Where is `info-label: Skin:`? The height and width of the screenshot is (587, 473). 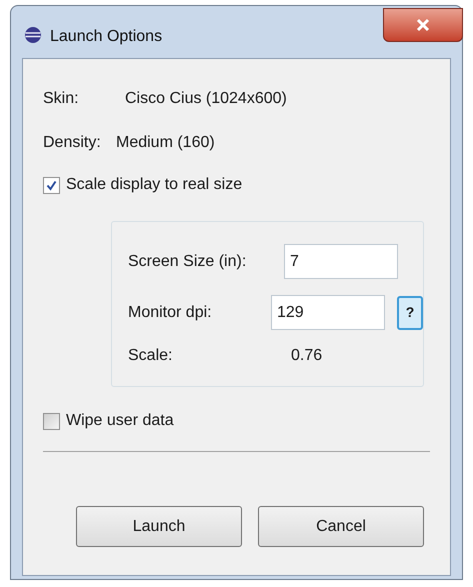
info-label: Skin: is located at coordinates (61, 99).